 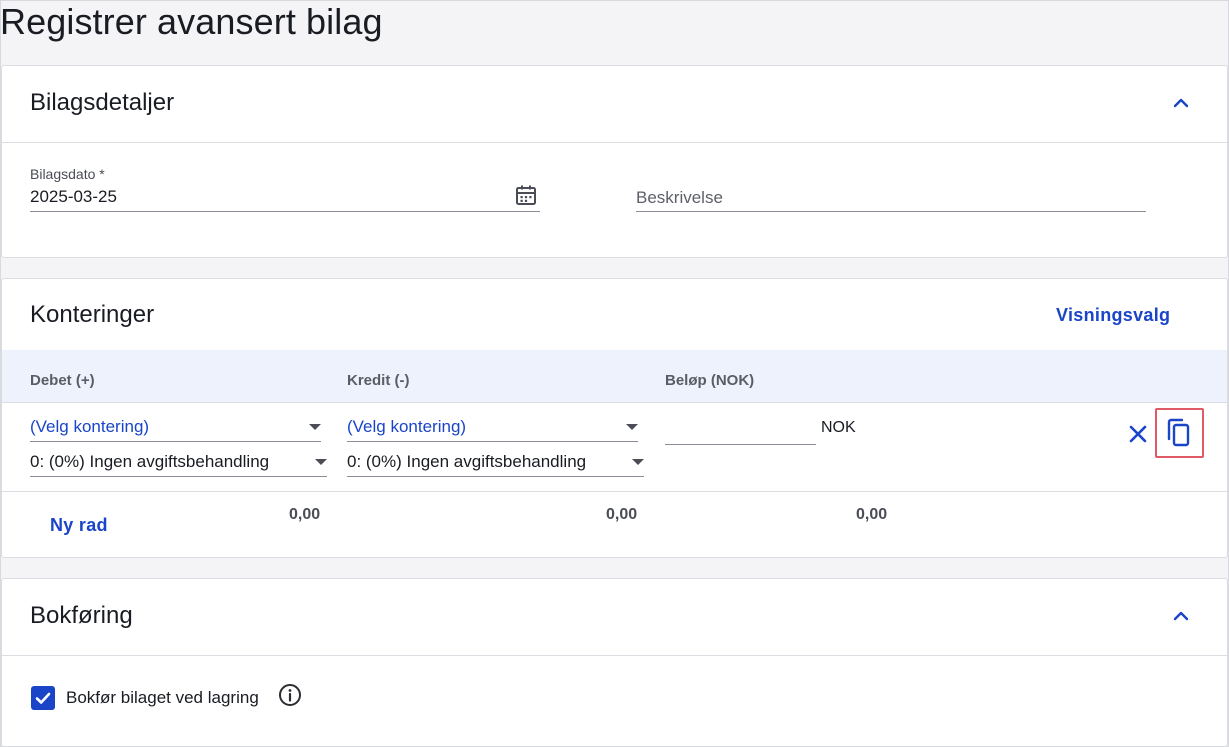 I want to click on debet-account-value: (Velg kontering), so click(x=90, y=426).